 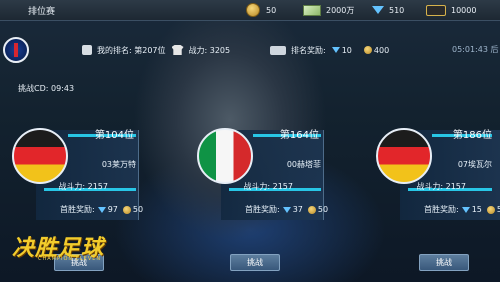 I want to click on opponent-rank: 第104位, so click(x=114, y=135).